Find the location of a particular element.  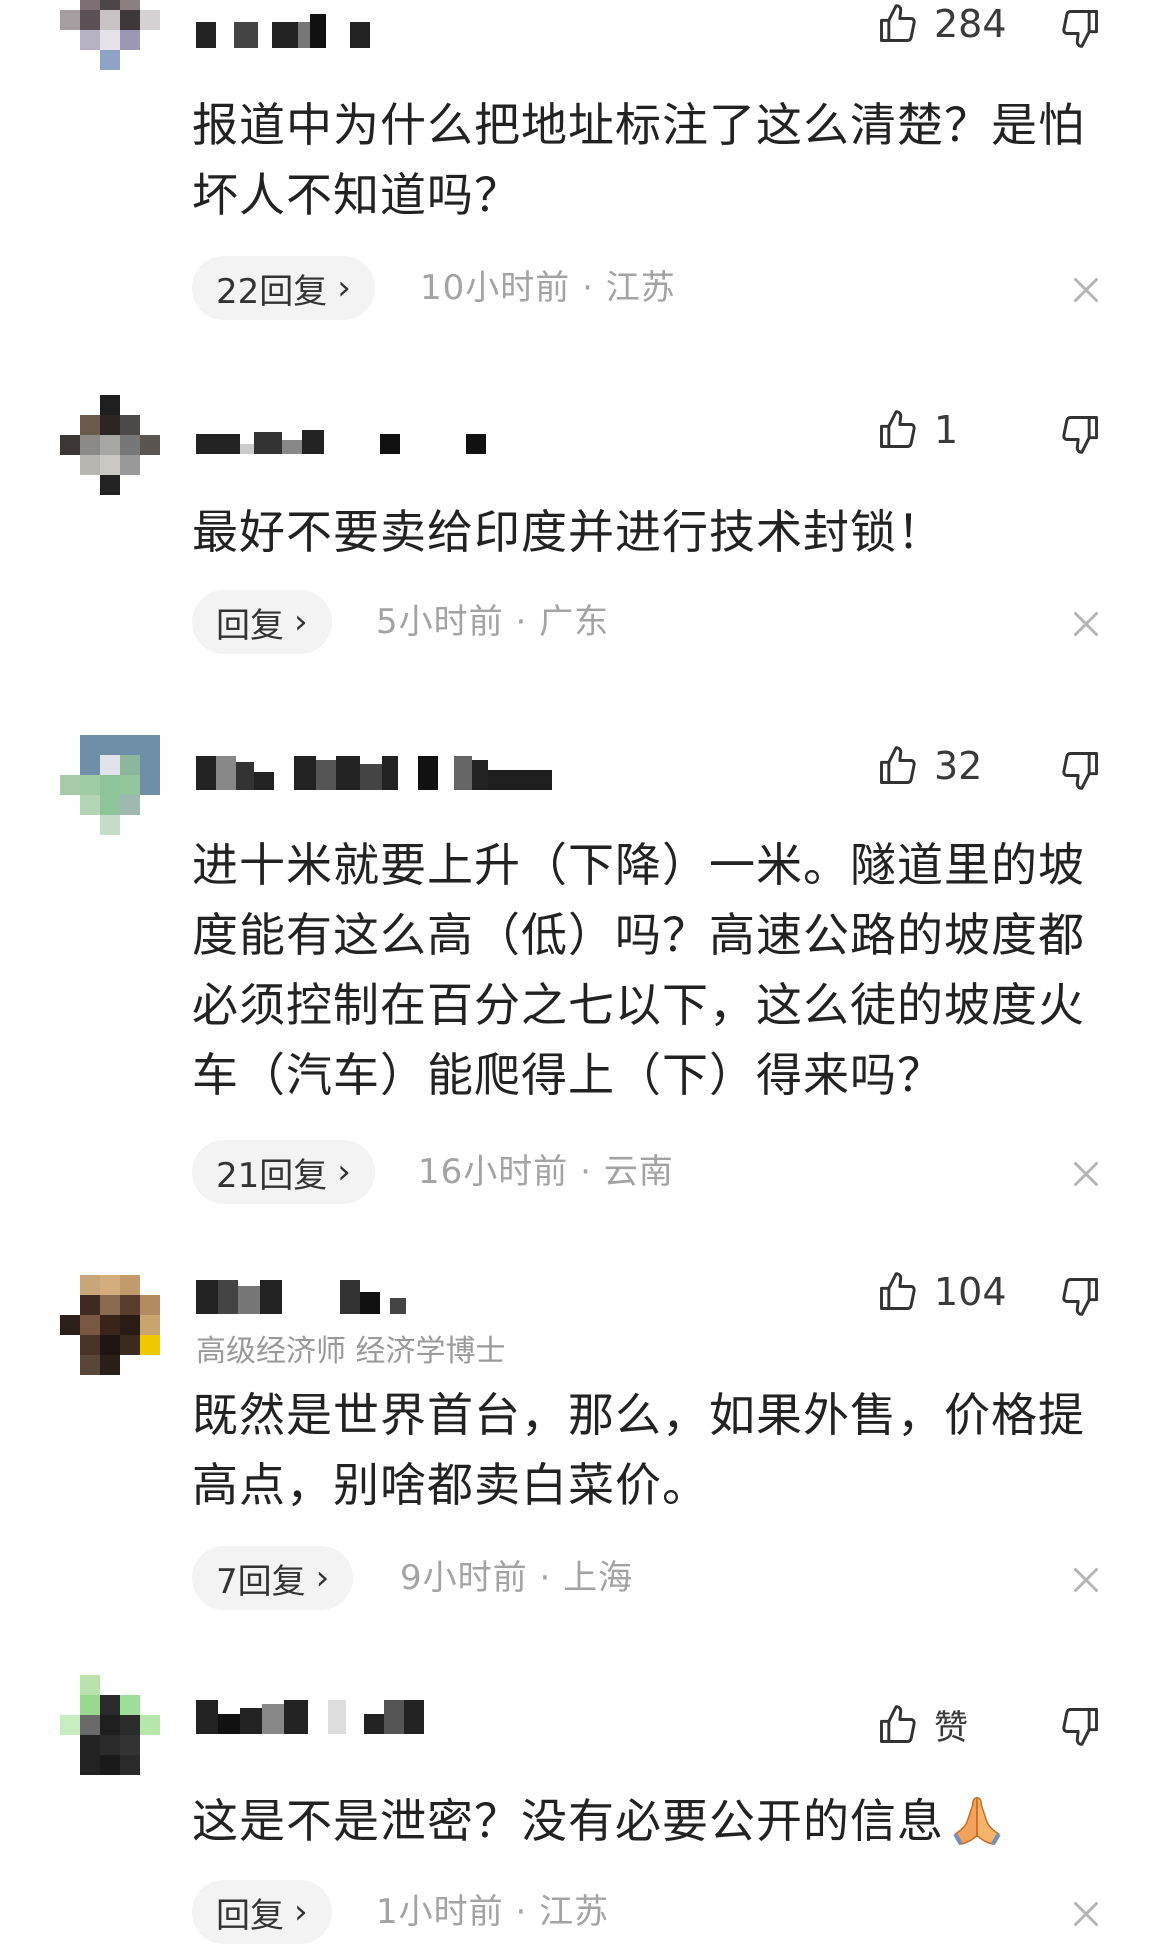

comment-text-line: 报道中为什么把地址标注了这么清楚？是怕 is located at coordinates (638, 125).